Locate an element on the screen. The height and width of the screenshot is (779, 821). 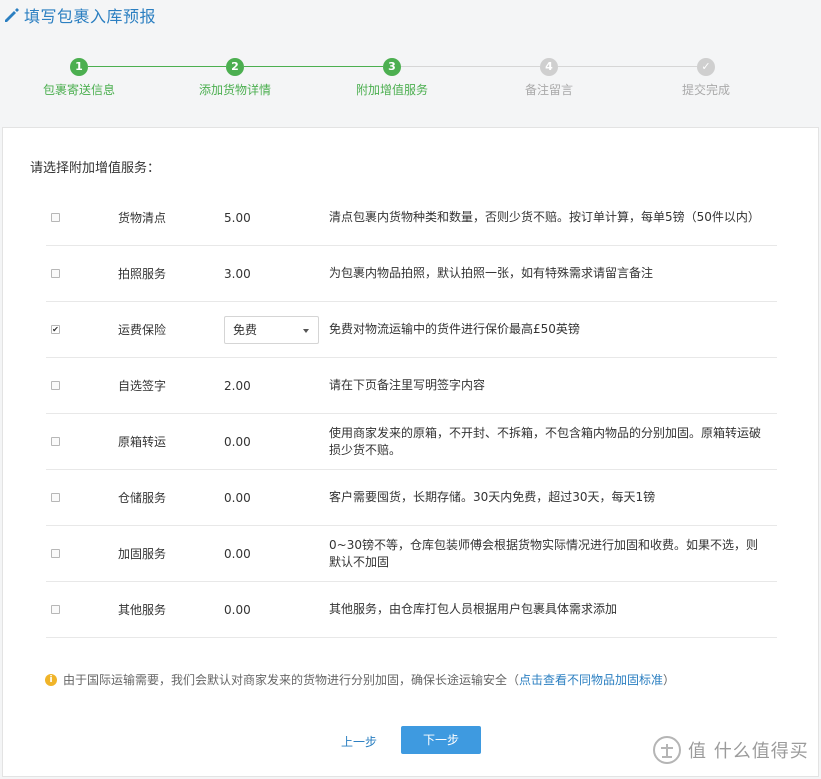
service-description: 为包裹内物品拍照，默认拍照一张，如有特殊需求请留言备注 is located at coordinates (491, 273).